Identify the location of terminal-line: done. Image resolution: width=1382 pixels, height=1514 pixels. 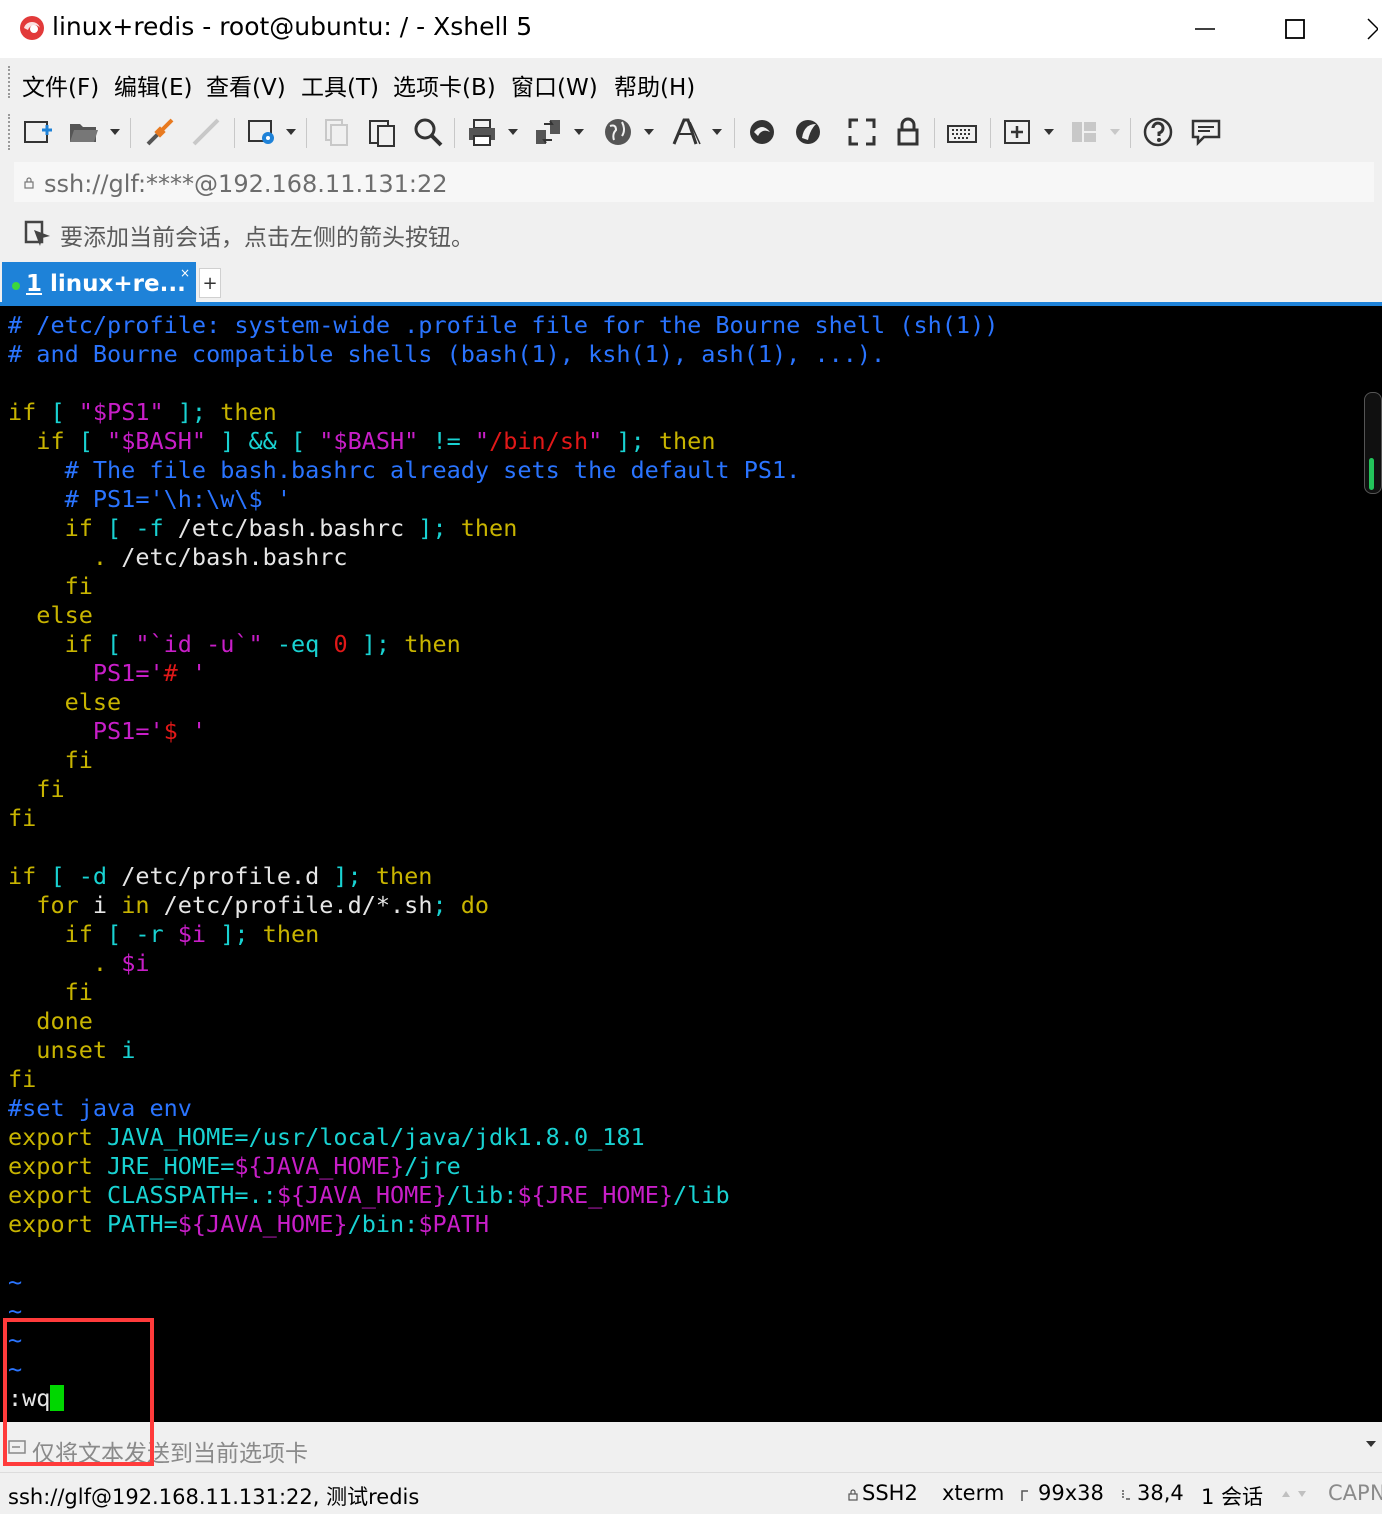
(50, 1021).